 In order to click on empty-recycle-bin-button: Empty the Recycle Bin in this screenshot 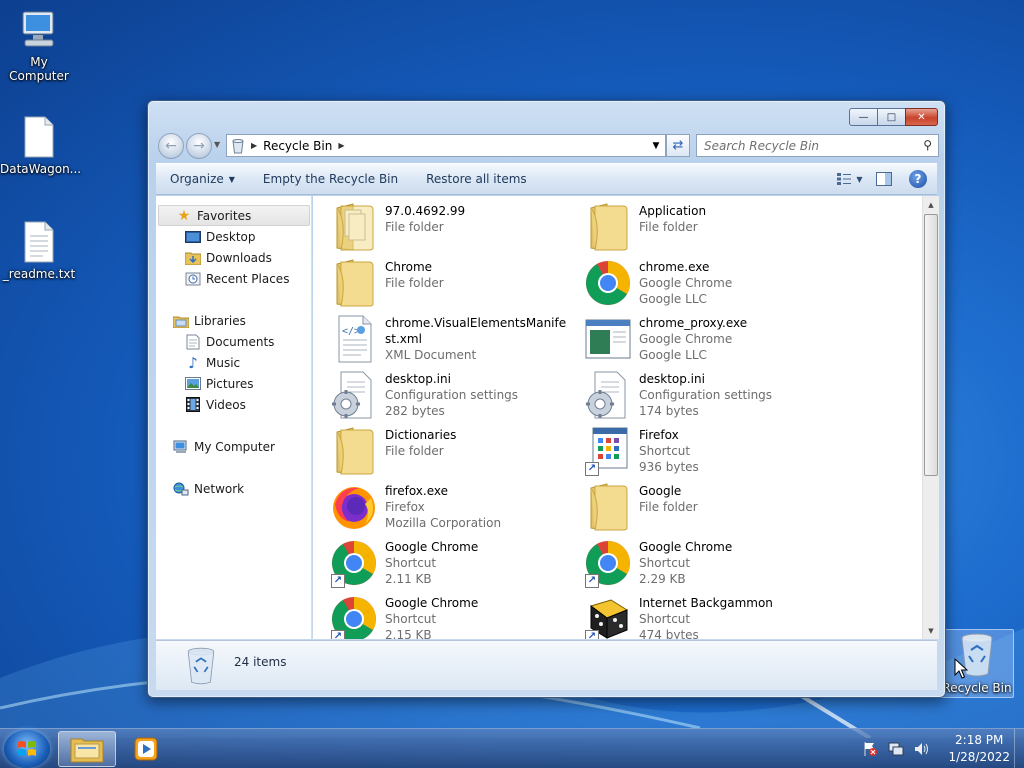, I will do `click(330, 179)`.